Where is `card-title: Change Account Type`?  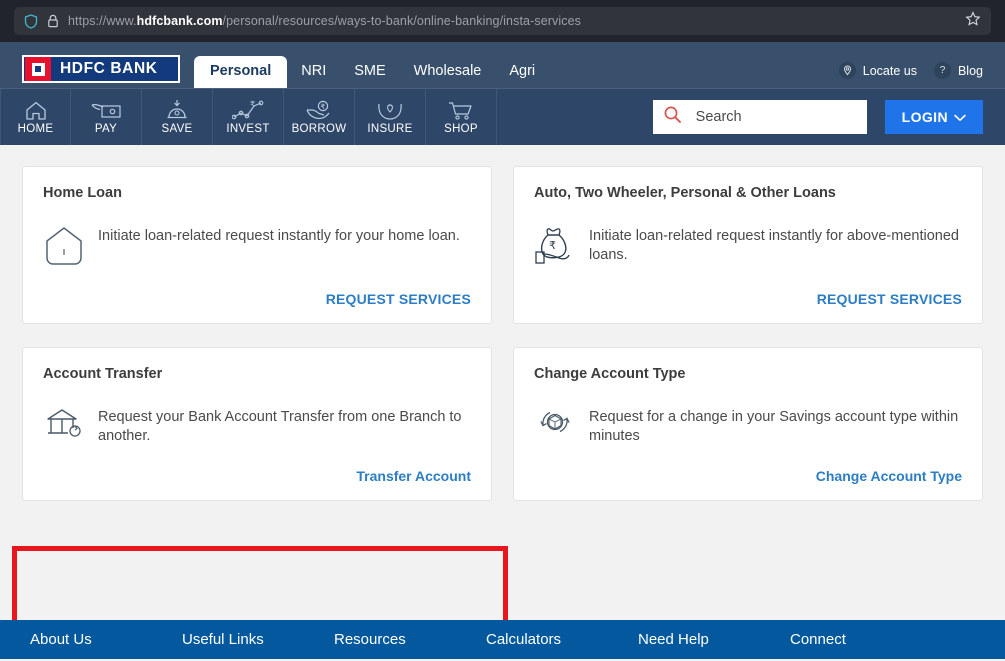 card-title: Change Account Type is located at coordinates (610, 374).